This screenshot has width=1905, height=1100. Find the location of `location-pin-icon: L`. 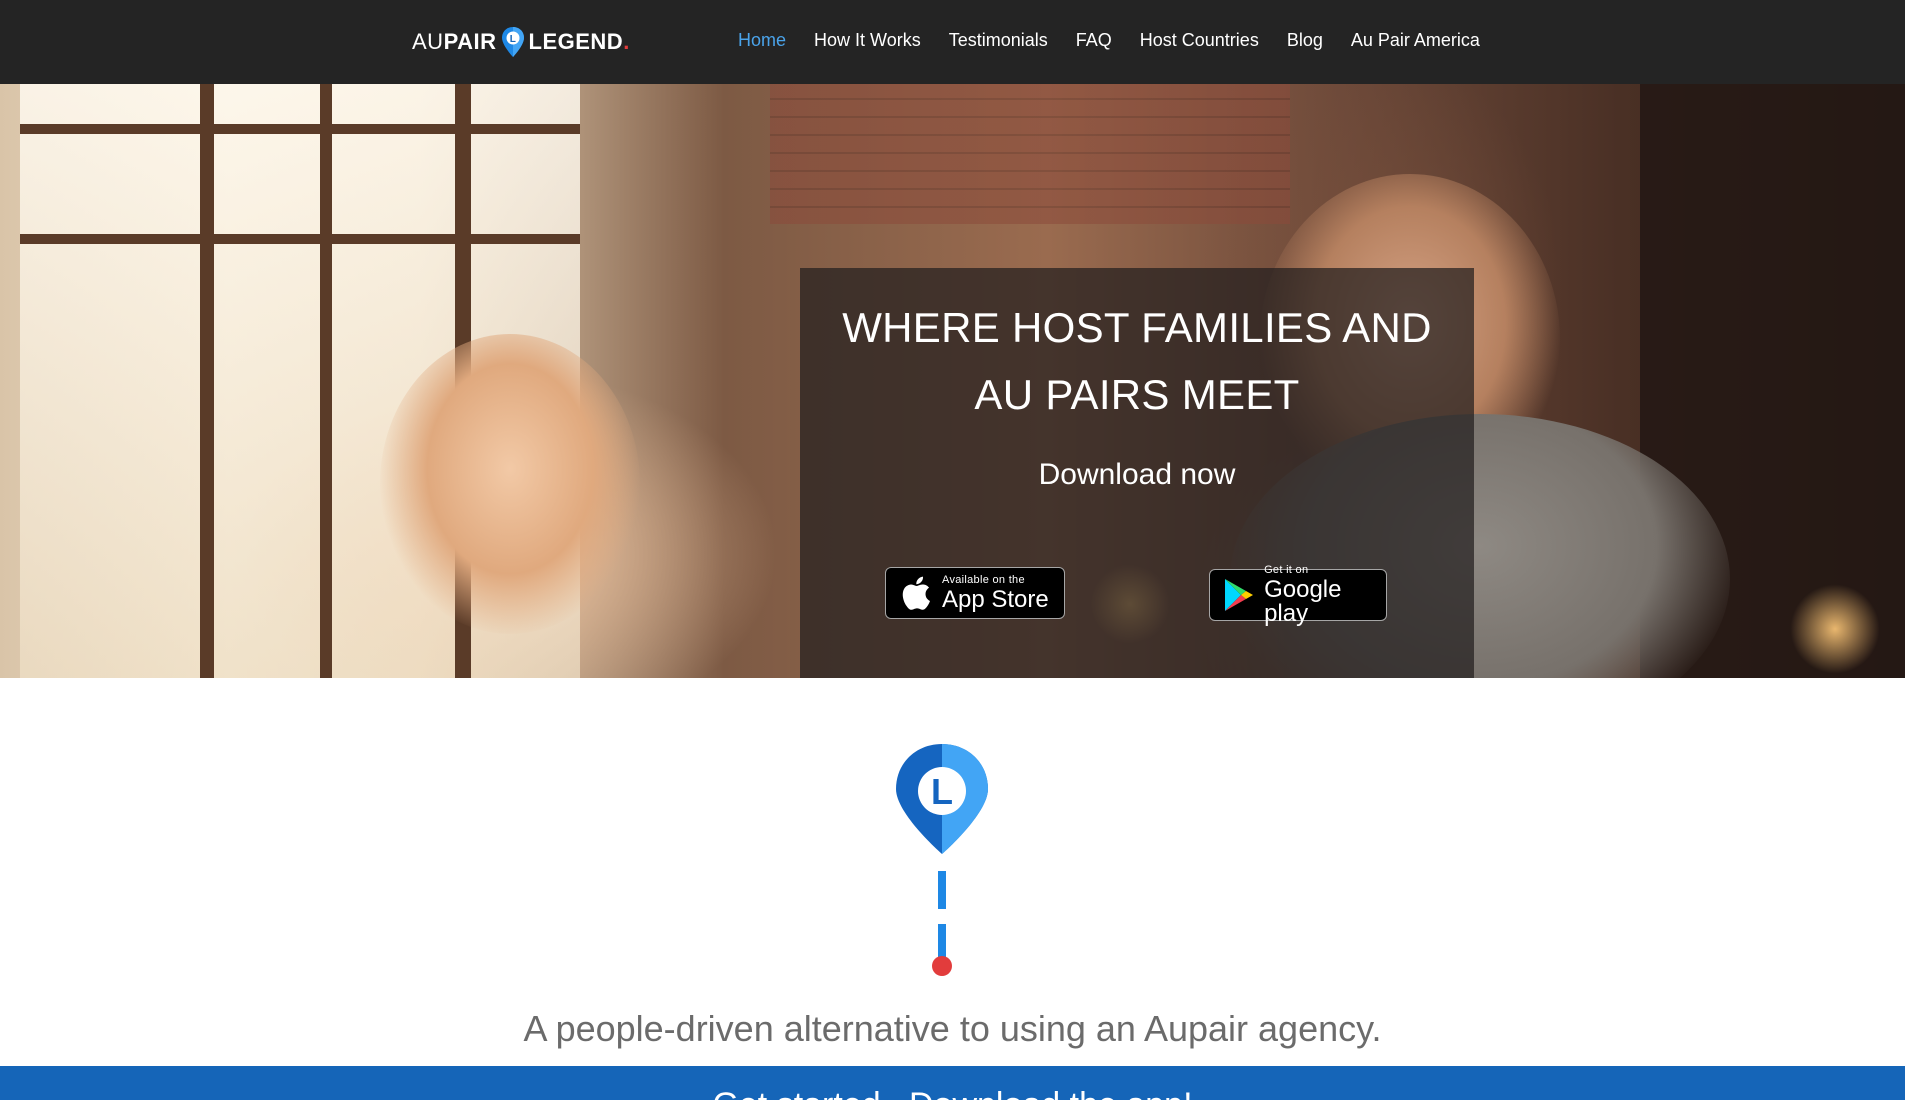

location-pin-icon: L is located at coordinates (512, 42).